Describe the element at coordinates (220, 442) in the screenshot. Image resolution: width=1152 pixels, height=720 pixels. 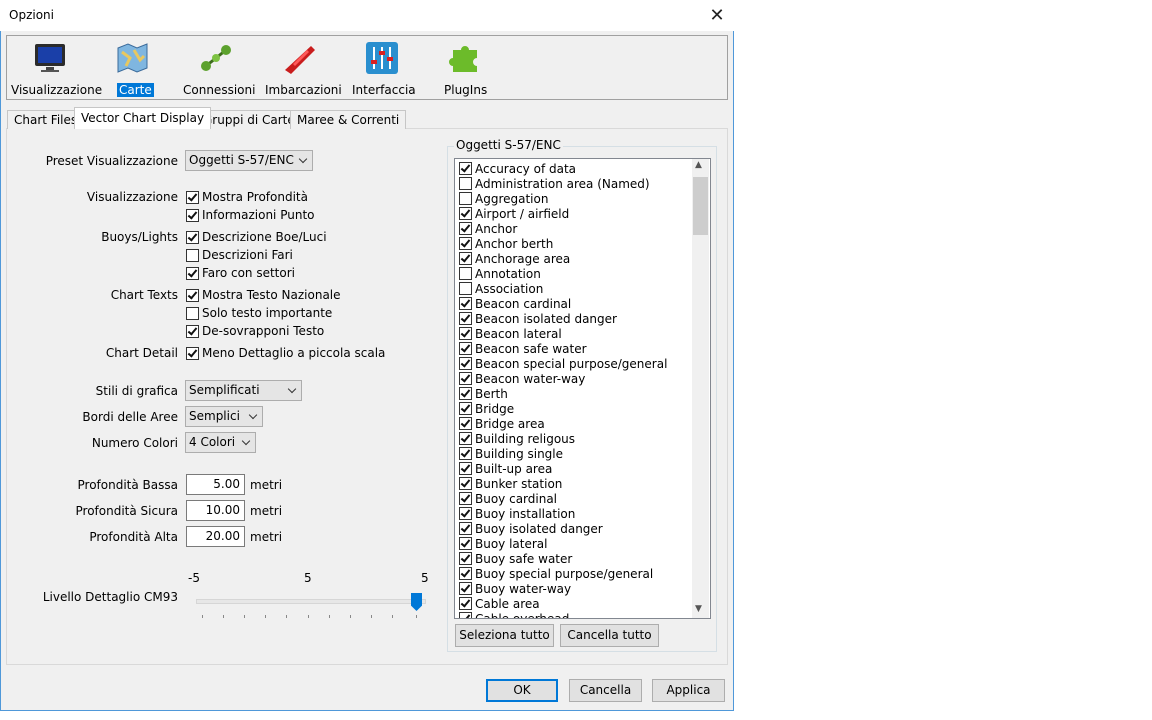
I see `colori-select: 4 Colori` at that location.